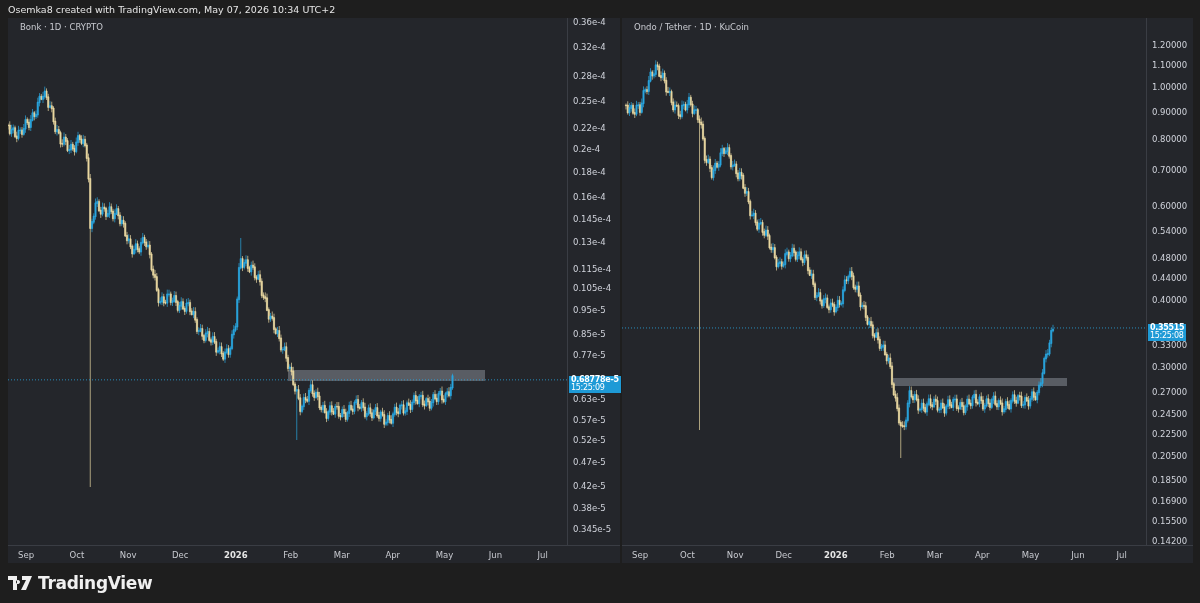 The image size is (1200, 603). What do you see at coordinates (1170, 206) in the screenshot?
I see `price-label: 0.60000` at bounding box center [1170, 206].